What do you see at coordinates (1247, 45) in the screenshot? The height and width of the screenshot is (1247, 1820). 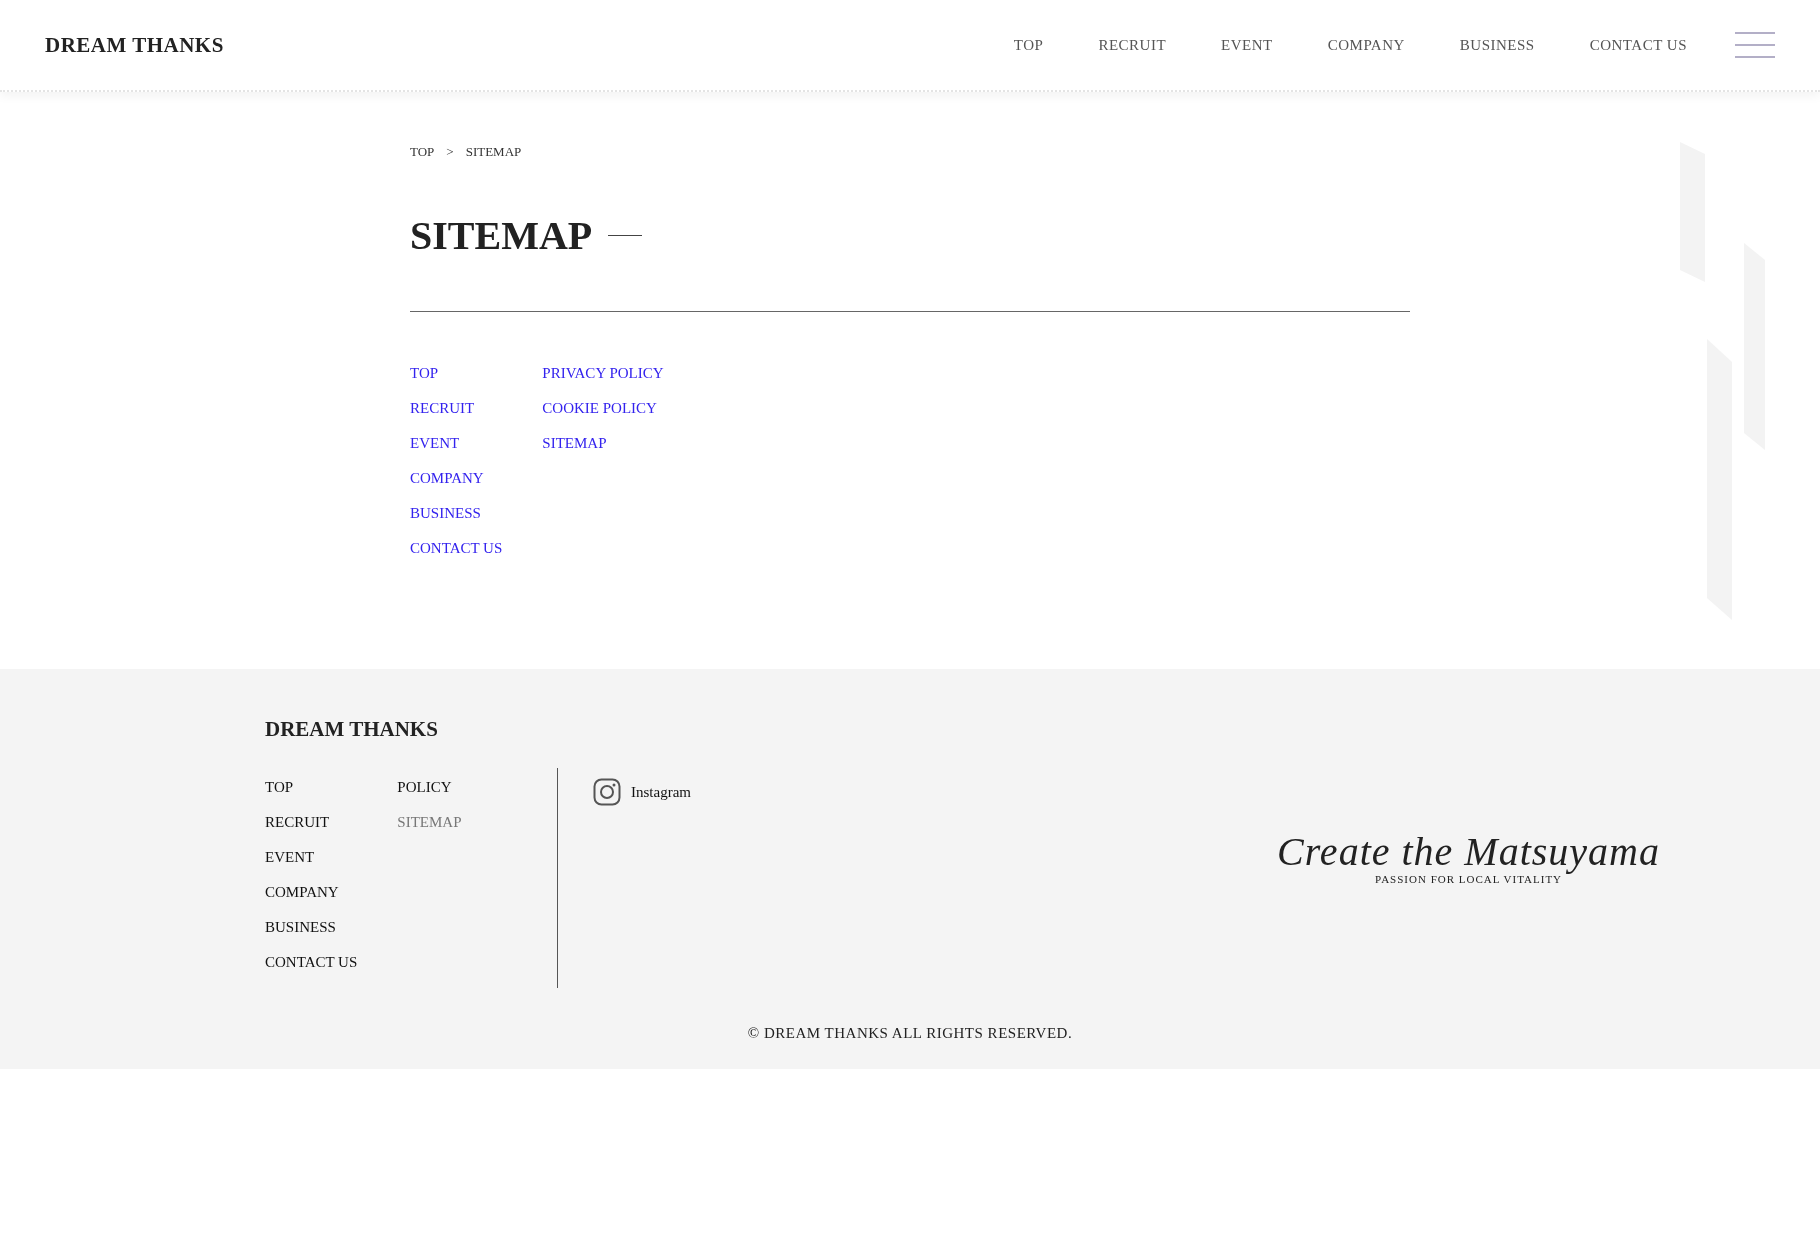 I see `nav-link: EVENT` at bounding box center [1247, 45].